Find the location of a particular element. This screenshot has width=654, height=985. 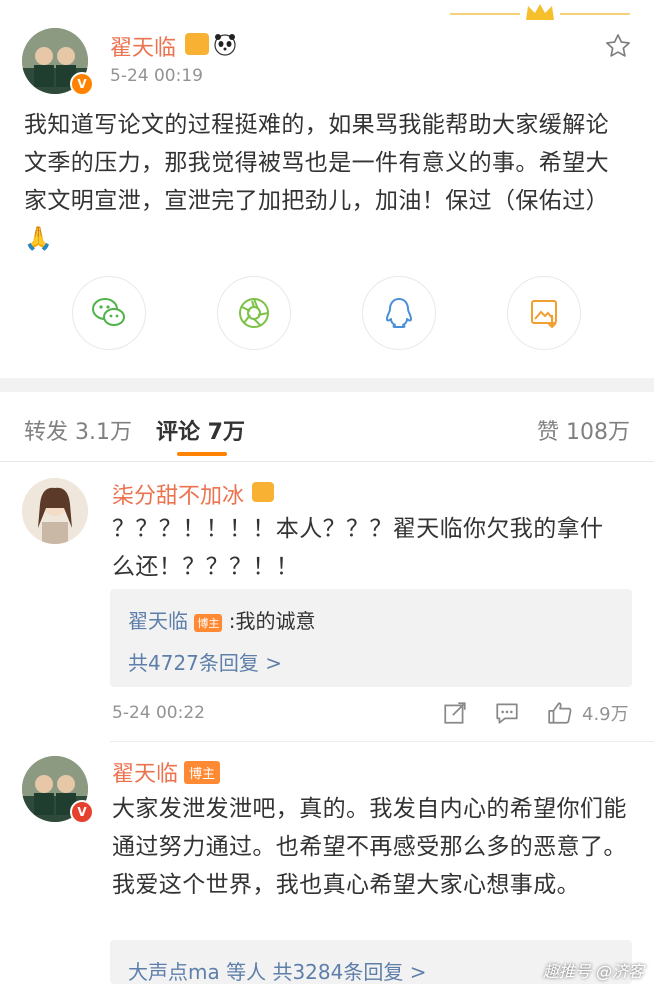

star-icon is located at coordinates (618, 46).